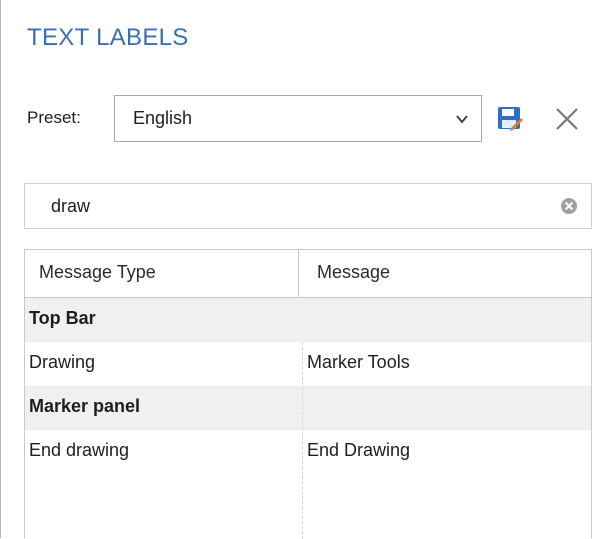 The width and height of the screenshot is (609, 539). What do you see at coordinates (108, 37) in the screenshot?
I see `panel-title: TEXT LABELS` at bounding box center [108, 37].